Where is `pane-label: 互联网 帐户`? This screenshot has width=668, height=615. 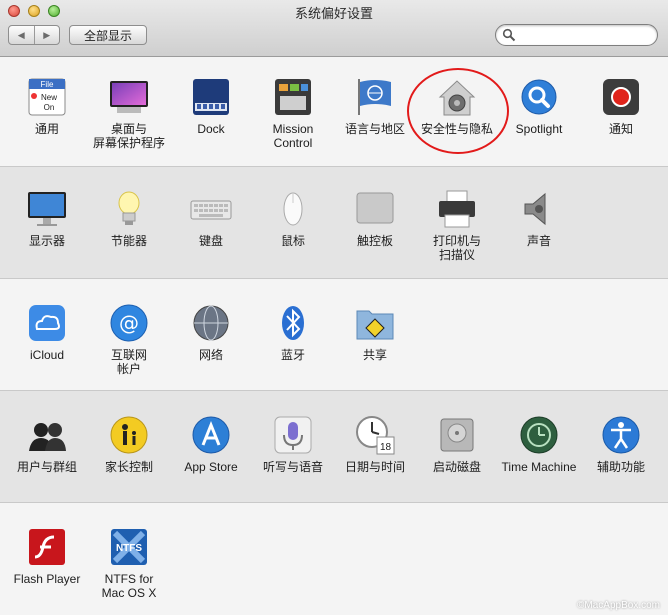 pane-label: 互联网 帐户 is located at coordinates (128, 362).